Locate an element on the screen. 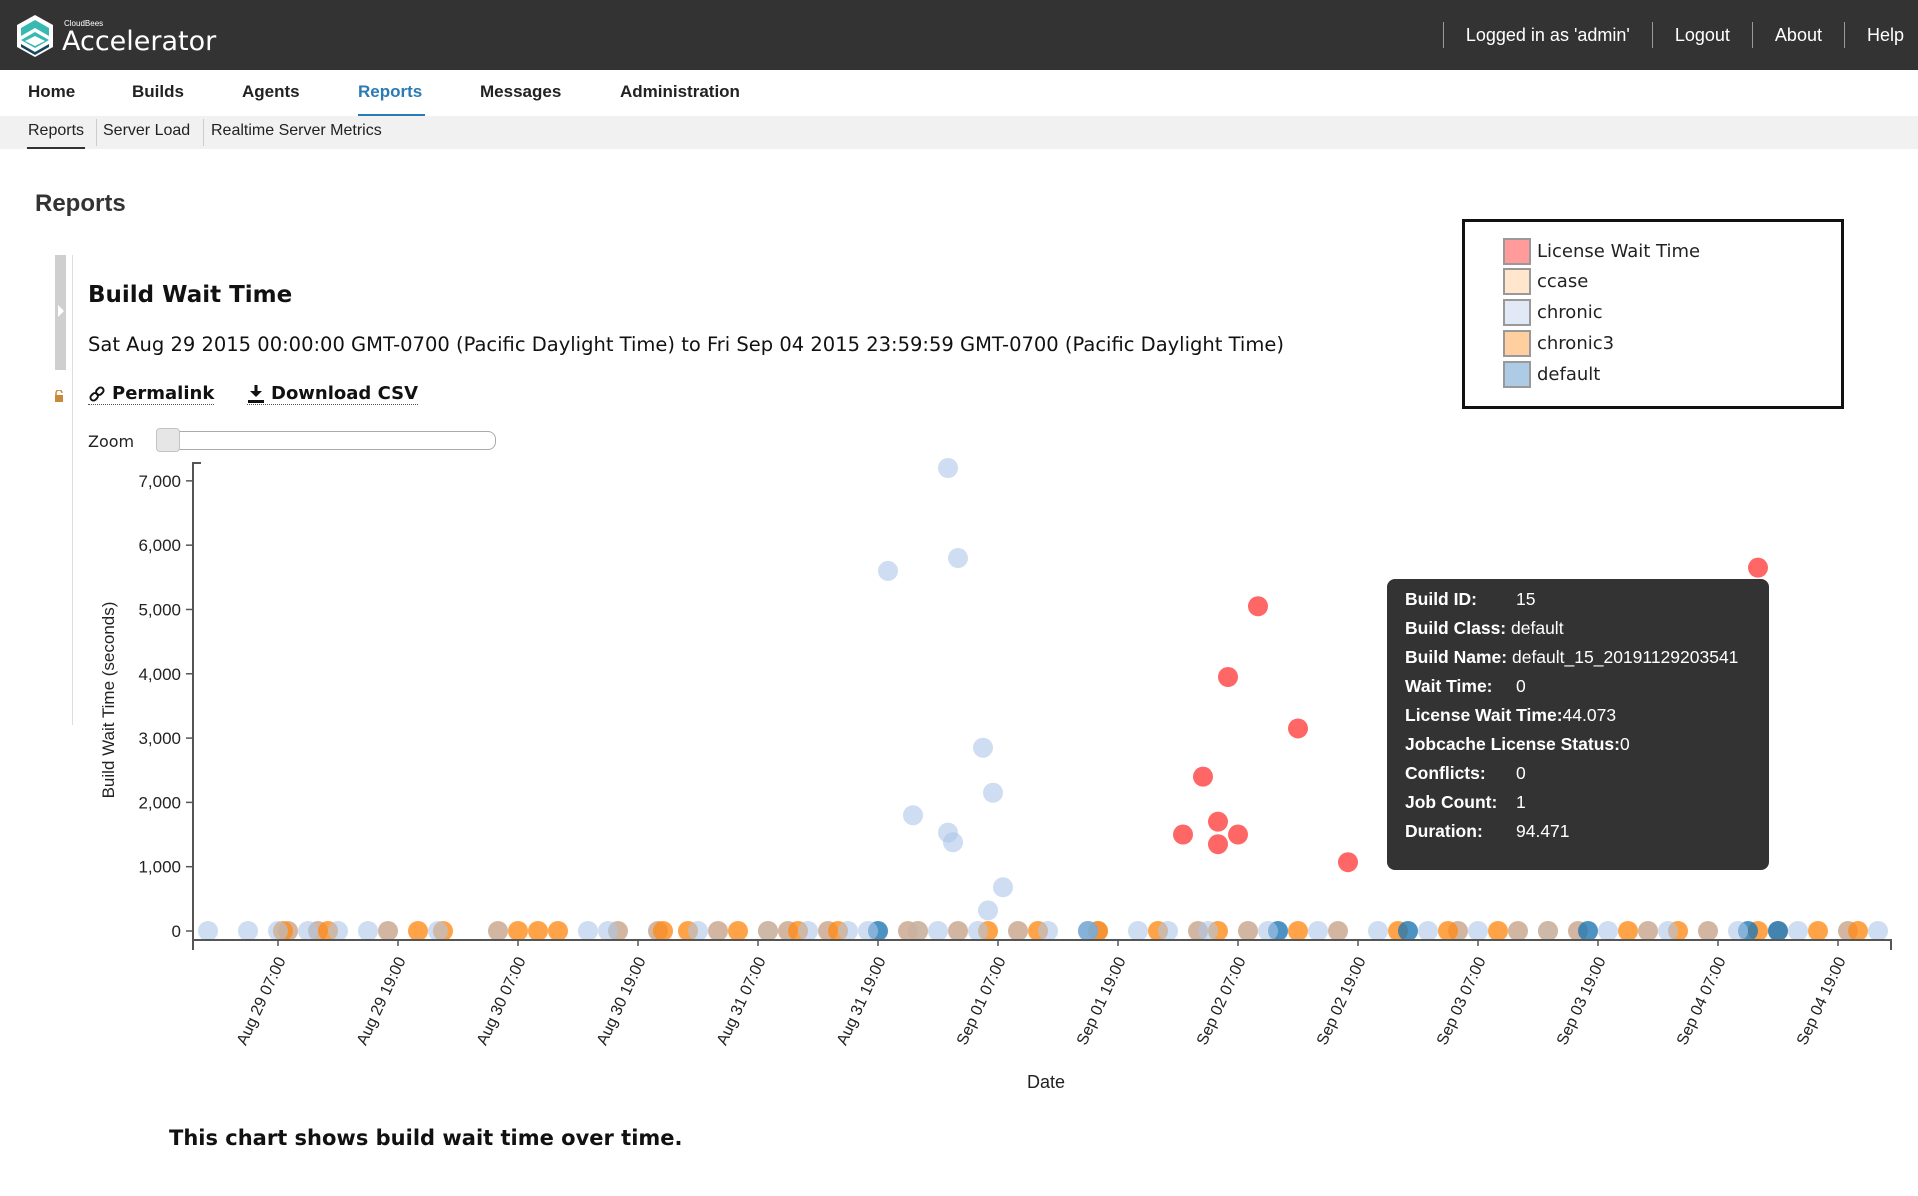 The image size is (1918, 1196). legend-item: License Wait Time is located at coordinates (1601, 251).